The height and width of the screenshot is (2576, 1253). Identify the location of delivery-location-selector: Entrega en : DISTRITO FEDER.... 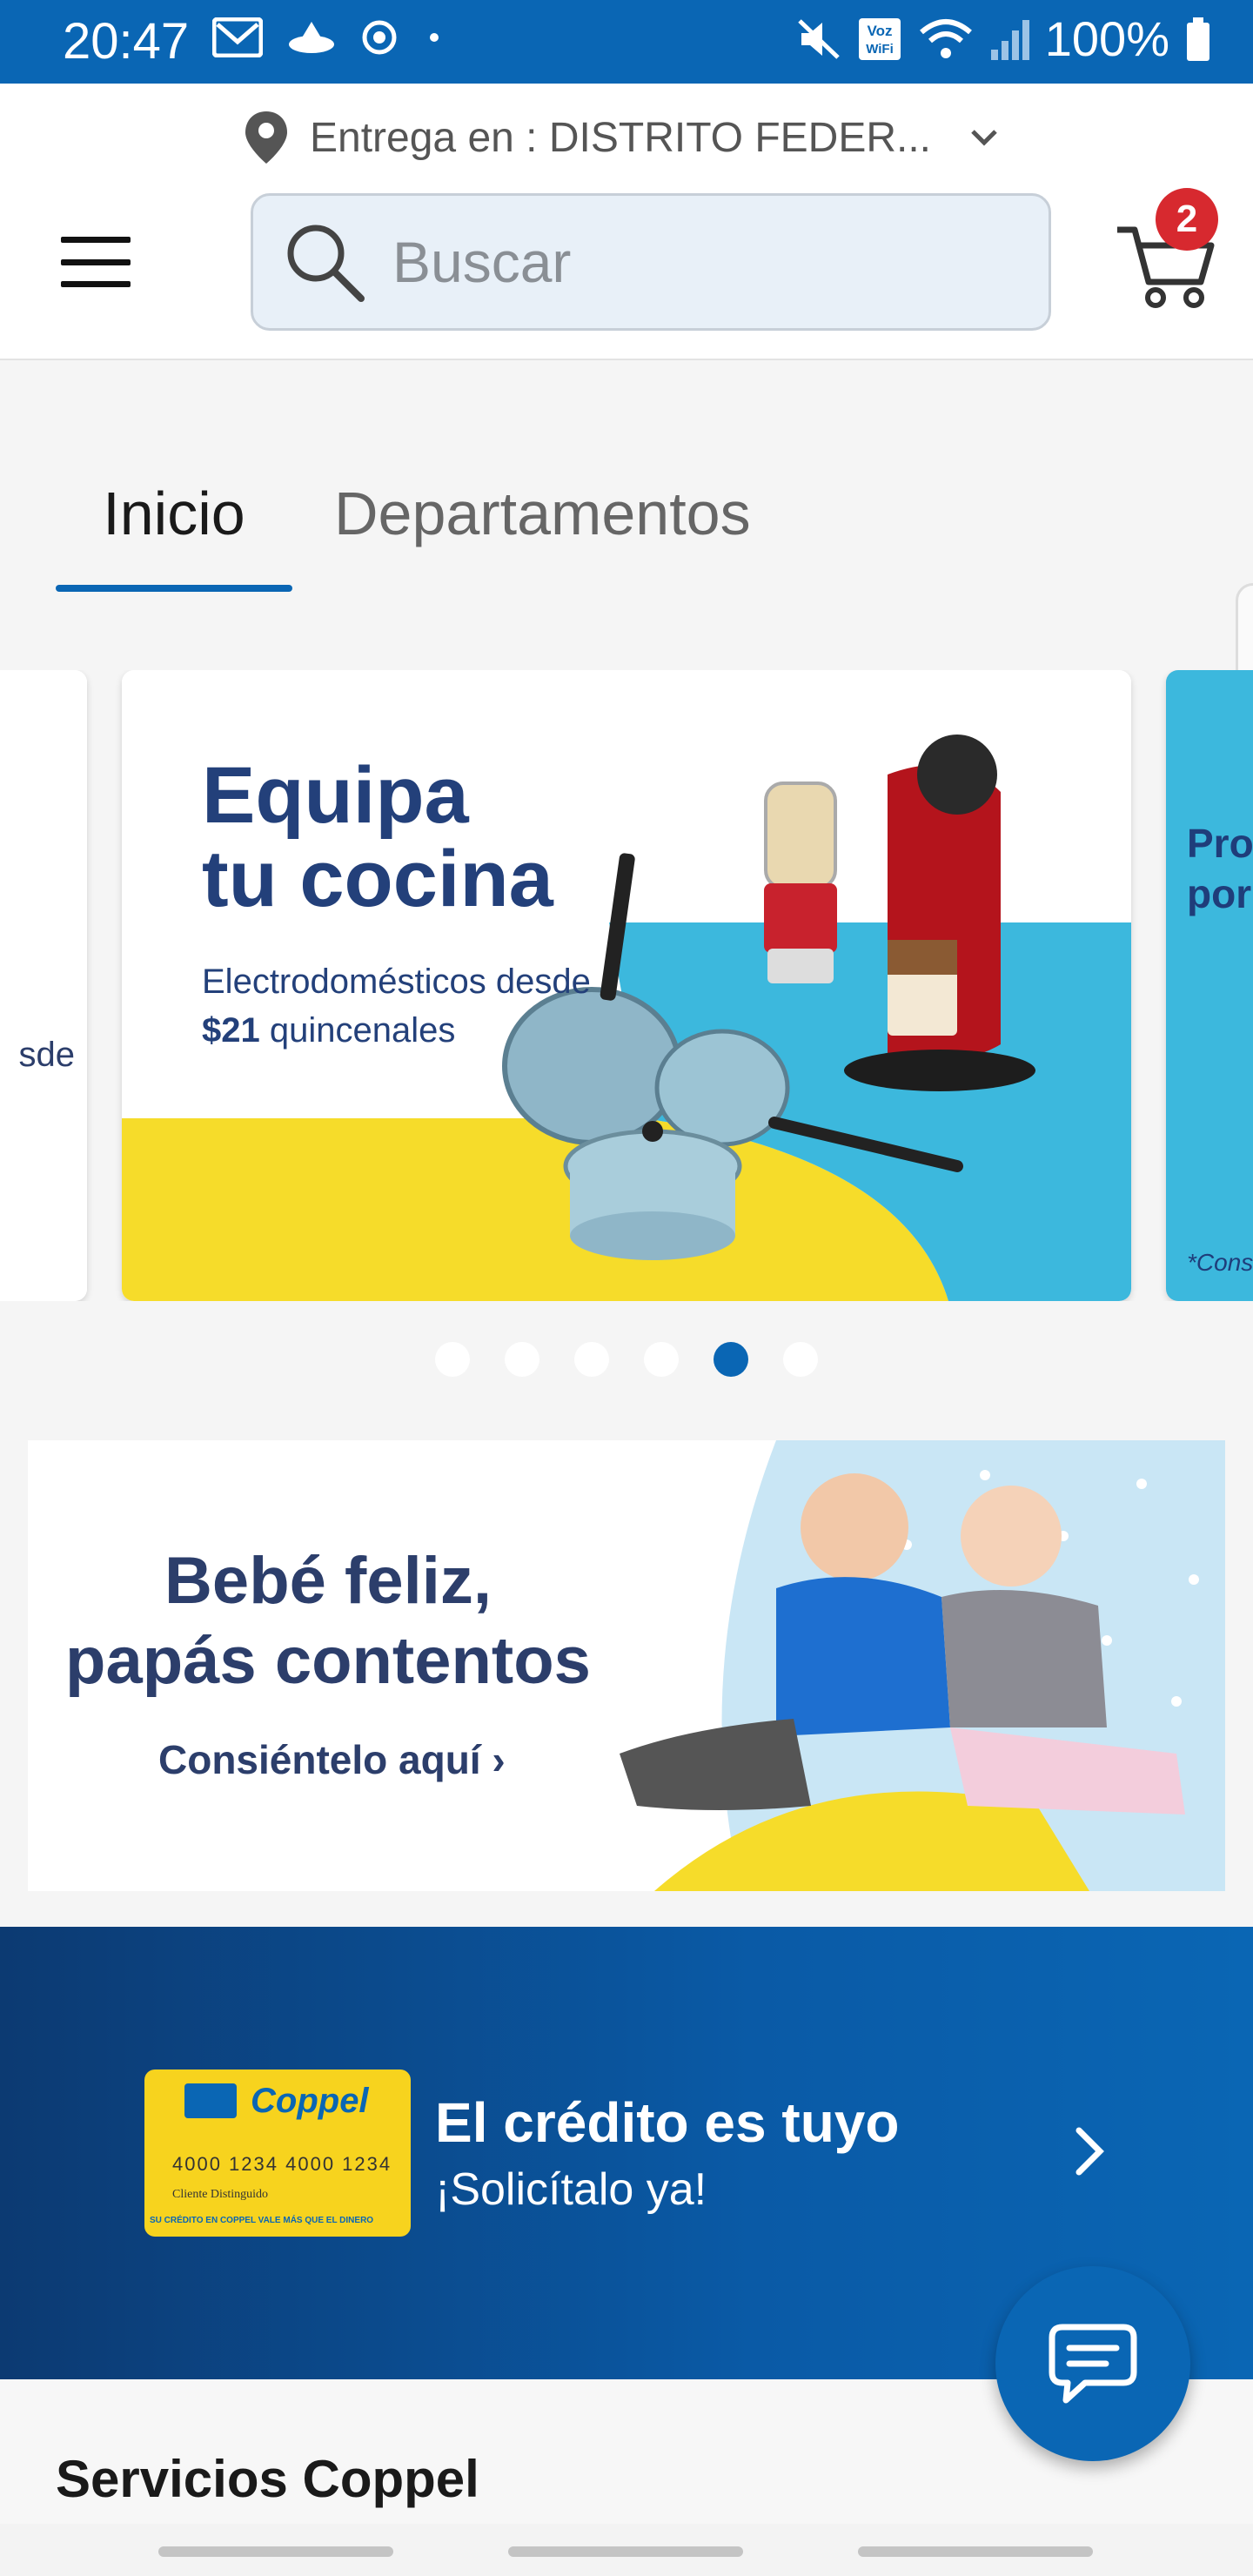
(621, 138).